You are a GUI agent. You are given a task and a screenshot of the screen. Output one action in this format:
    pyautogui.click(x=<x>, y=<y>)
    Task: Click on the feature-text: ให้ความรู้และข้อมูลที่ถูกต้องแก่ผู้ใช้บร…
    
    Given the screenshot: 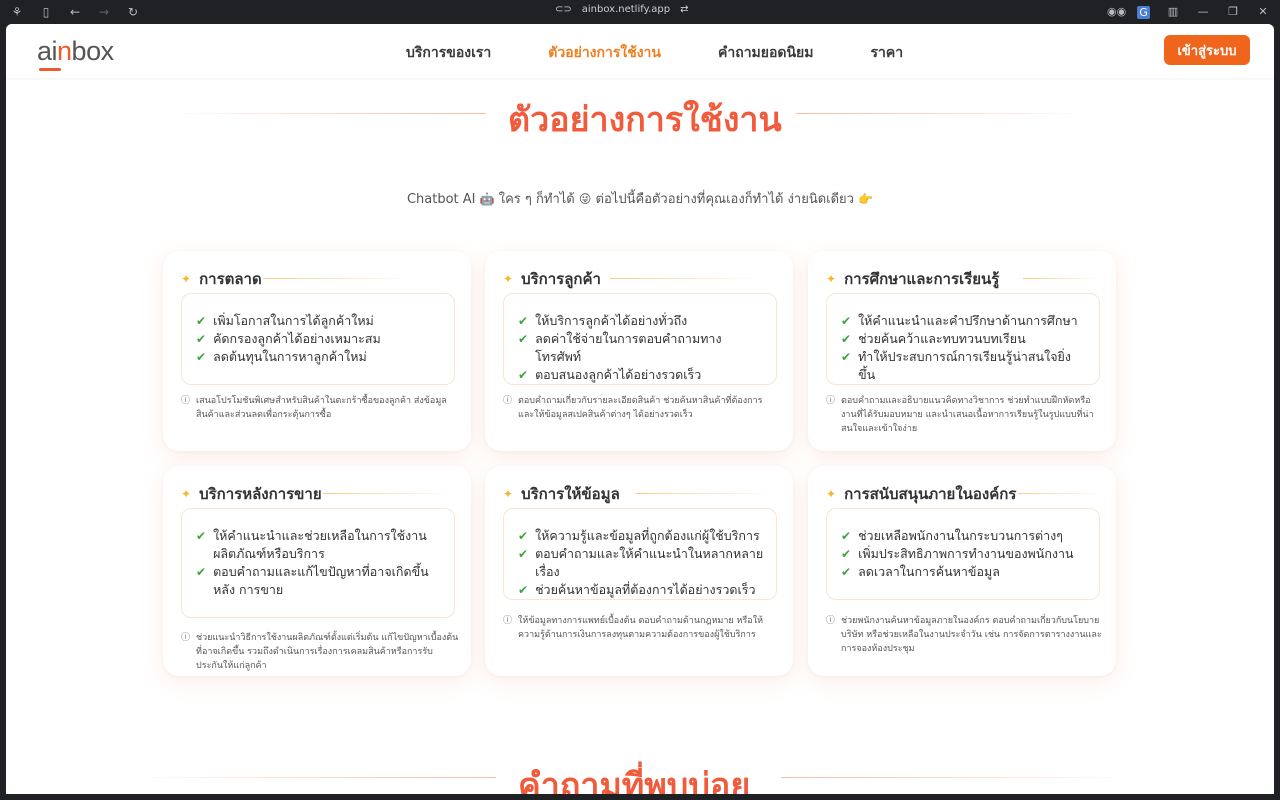 What is the action you would take?
    pyautogui.click(x=647, y=535)
    